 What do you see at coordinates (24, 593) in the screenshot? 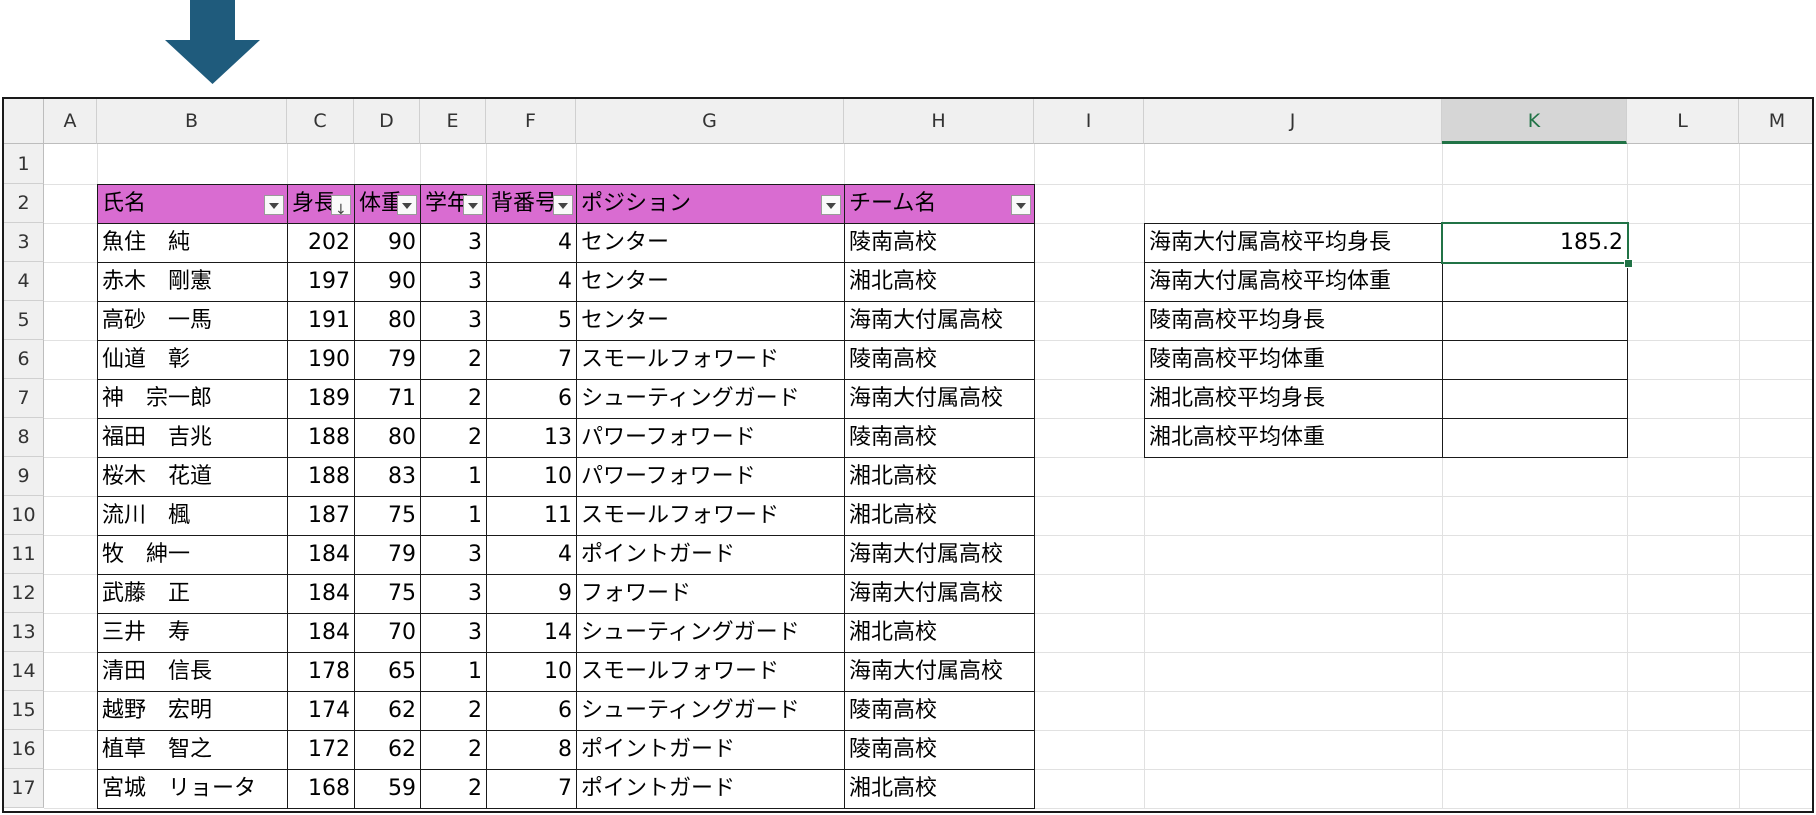
I see `row-header-12: 12` at bounding box center [24, 593].